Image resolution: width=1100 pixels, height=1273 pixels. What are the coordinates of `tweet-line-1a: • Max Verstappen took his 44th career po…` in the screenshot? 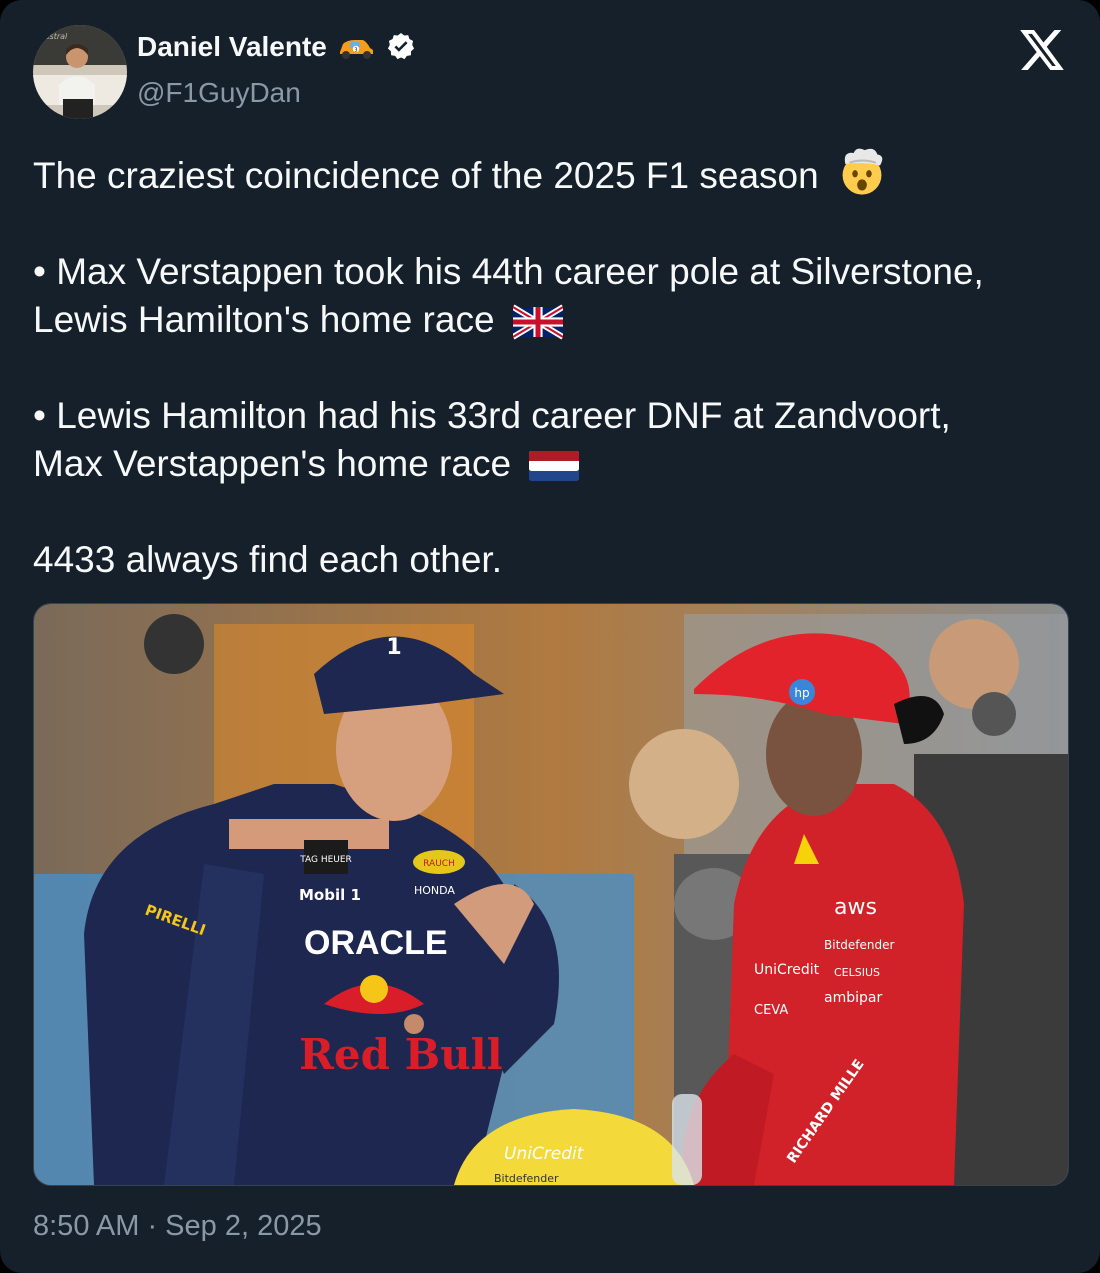 It's located at (508, 271).